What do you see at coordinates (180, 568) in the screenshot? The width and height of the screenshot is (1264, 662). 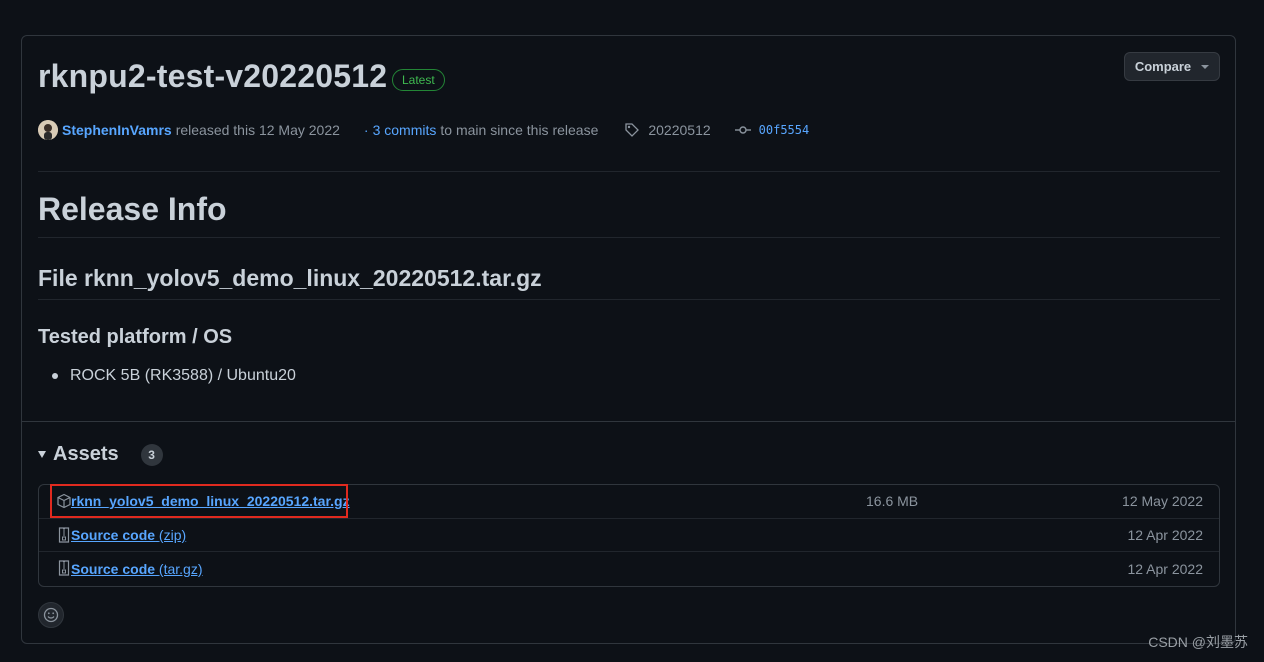 I see `asset-link-ext: (tar.gz)` at bounding box center [180, 568].